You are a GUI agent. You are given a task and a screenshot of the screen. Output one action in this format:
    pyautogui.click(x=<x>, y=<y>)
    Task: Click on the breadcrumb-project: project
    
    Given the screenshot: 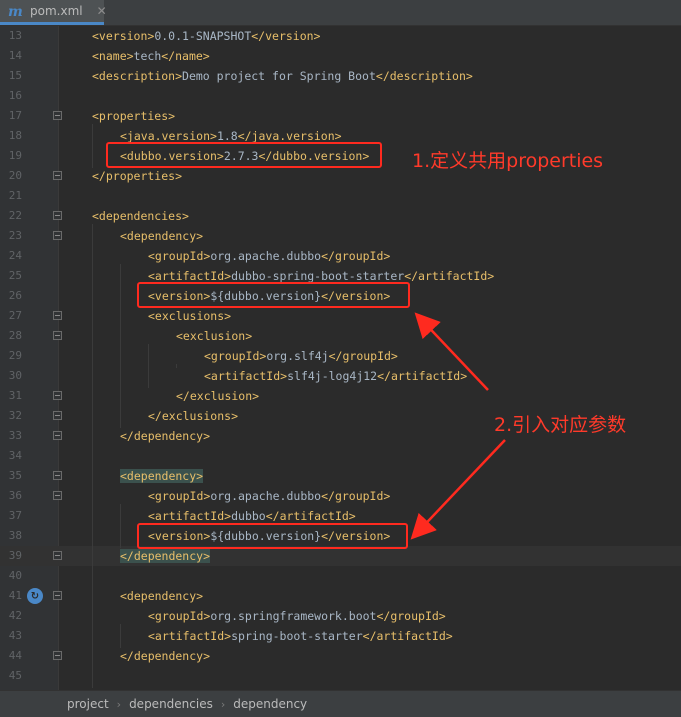 What is the action you would take?
    pyautogui.click(x=88, y=704)
    